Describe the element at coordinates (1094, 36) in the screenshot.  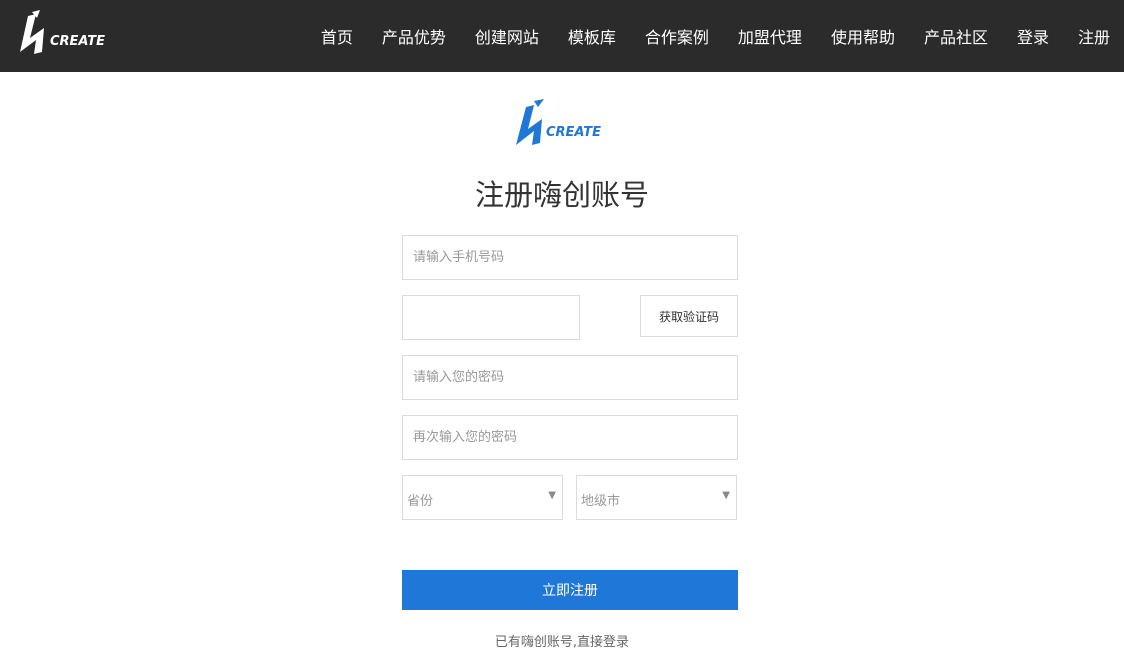
I see `nav-item-register: 注册` at that location.